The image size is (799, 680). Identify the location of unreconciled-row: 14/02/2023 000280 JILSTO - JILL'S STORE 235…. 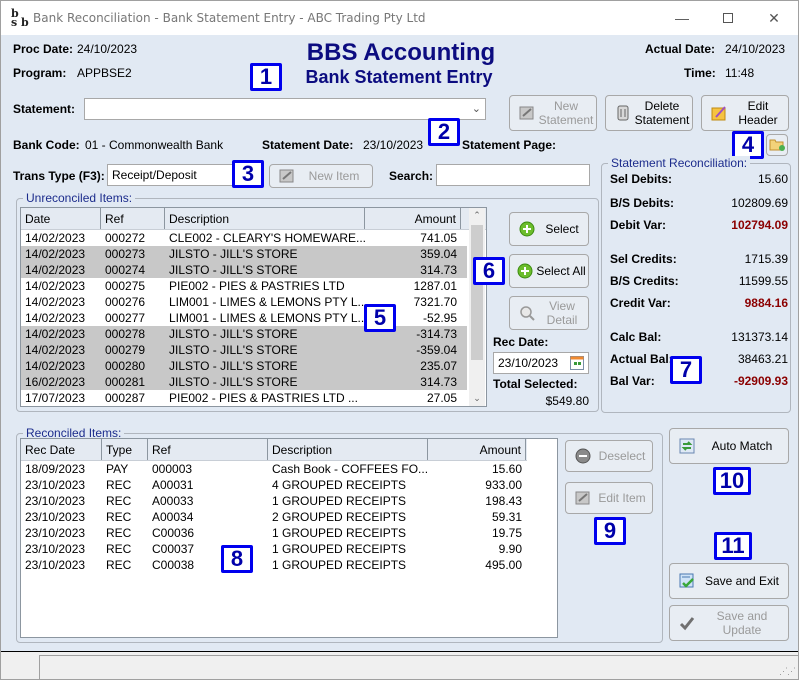
(244, 366).